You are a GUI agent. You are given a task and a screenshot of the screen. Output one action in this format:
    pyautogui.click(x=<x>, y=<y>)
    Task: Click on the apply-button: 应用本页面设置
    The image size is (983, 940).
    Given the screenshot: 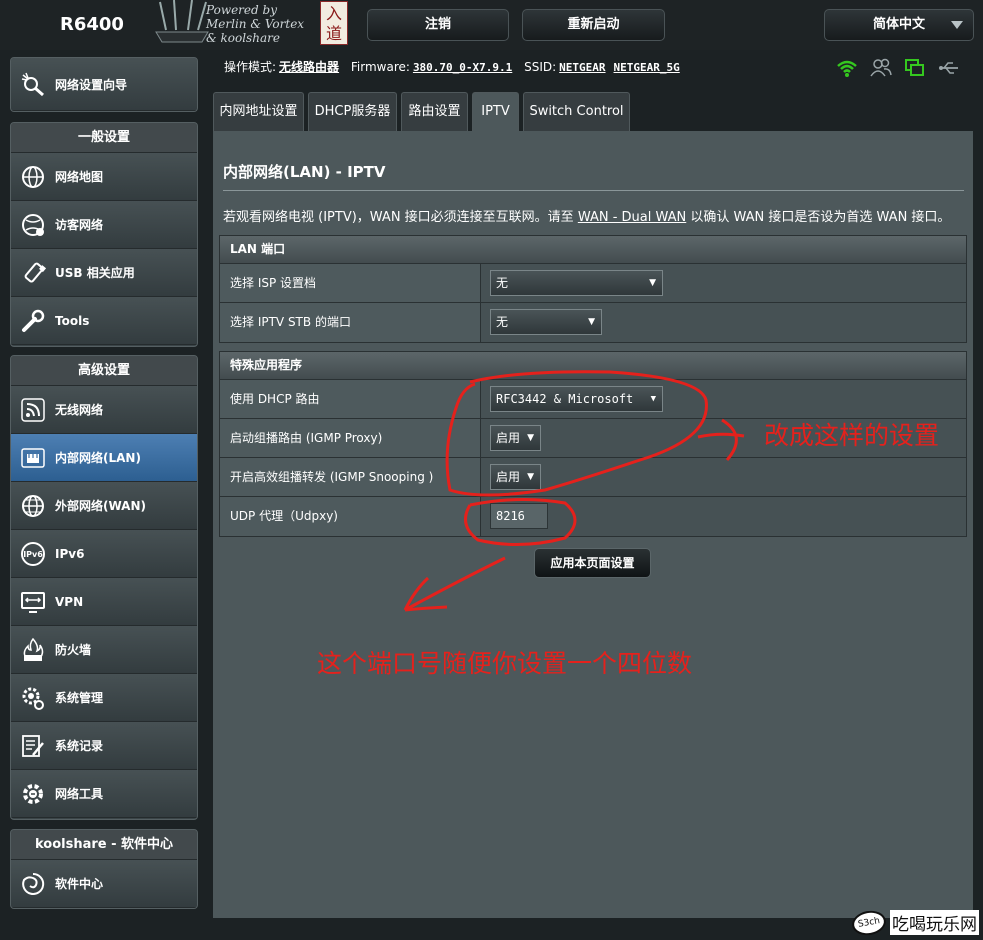 What is the action you would take?
    pyautogui.click(x=592, y=563)
    